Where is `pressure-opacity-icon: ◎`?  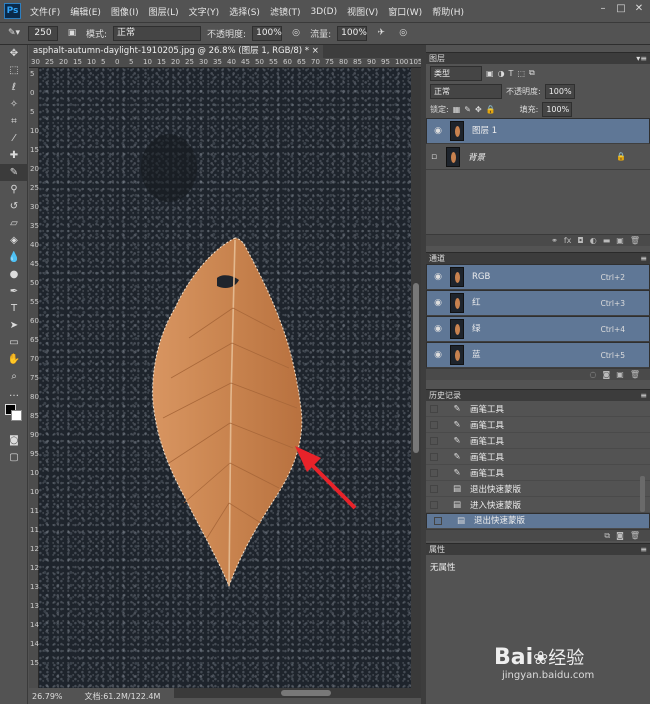 pressure-opacity-icon: ◎ is located at coordinates (296, 33).